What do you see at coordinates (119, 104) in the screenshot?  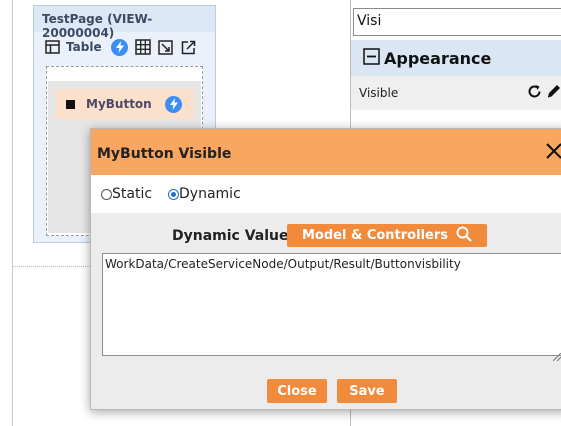 I see `mybutton-label: MyButton` at bounding box center [119, 104].